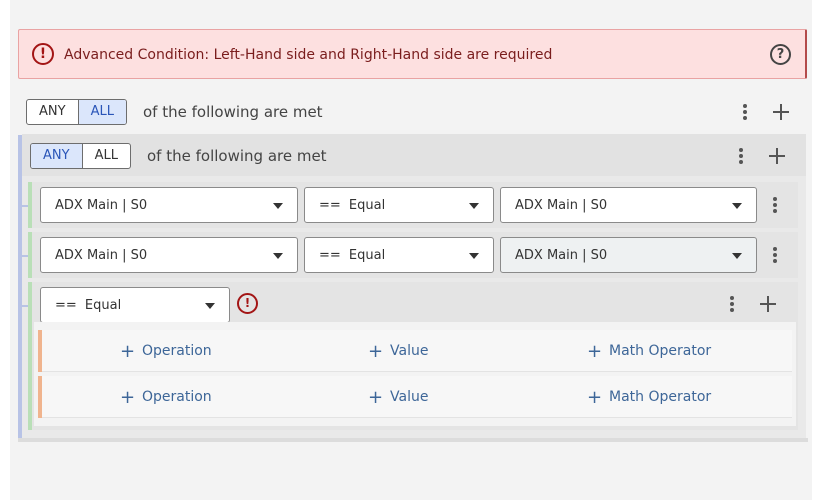 The height and width of the screenshot is (500, 840). I want to click on advanced-add-icon, so click(768, 304).